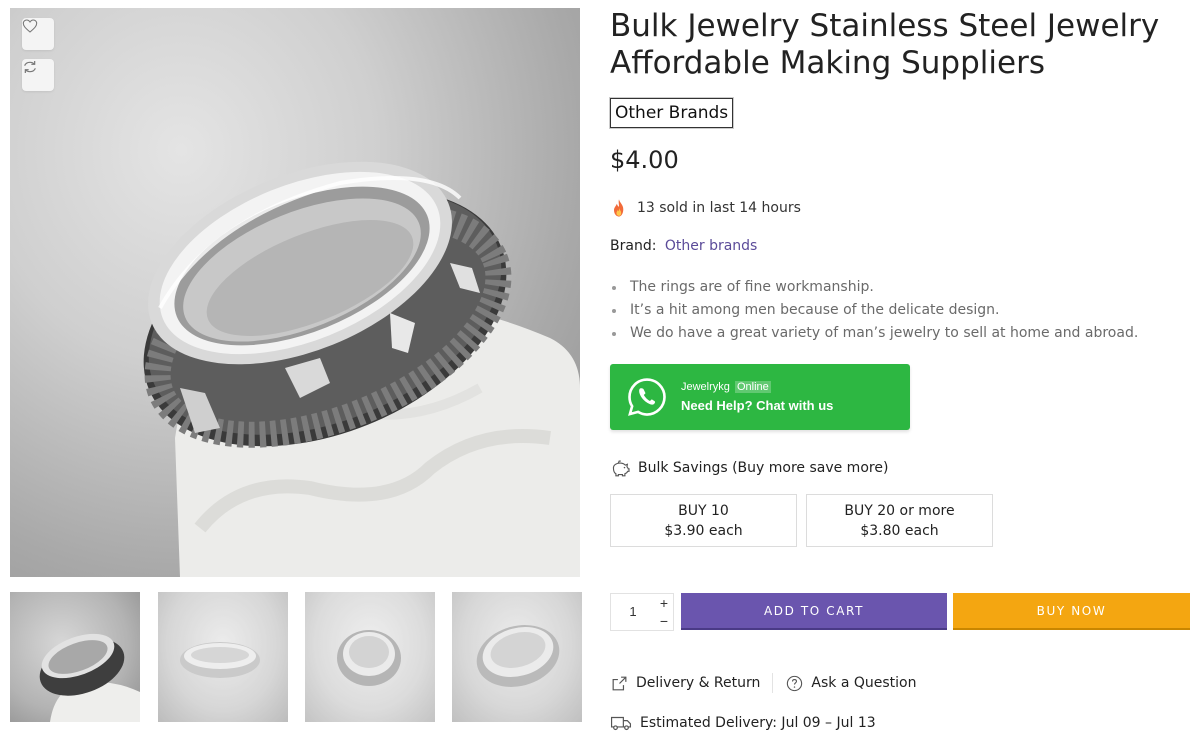 This screenshot has height=736, width=1195. Describe the element at coordinates (644, 160) in the screenshot. I see `product-price: $4.00` at that location.